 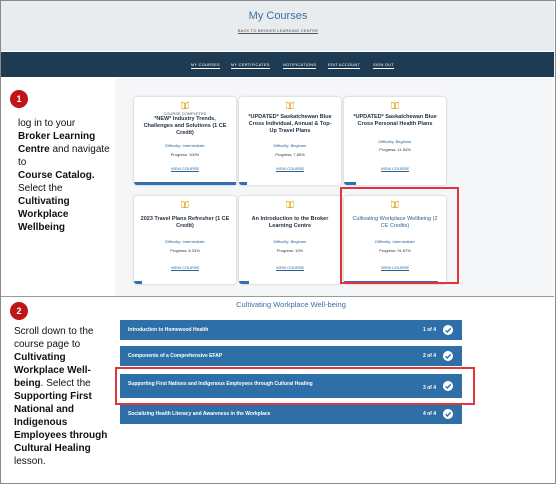 What do you see at coordinates (205, 65) in the screenshot?
I see `nav-my-courses: MY COURSES` at bounding box center [205, 65].